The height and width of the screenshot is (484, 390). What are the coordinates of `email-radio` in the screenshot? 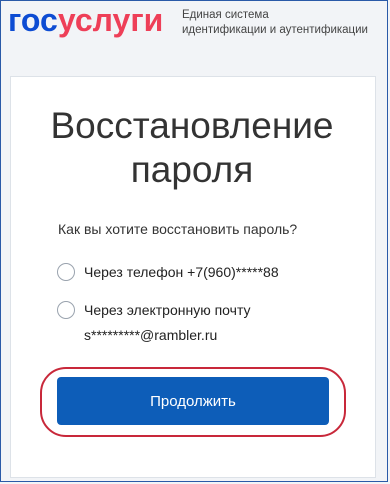 It's located at (66, 310).